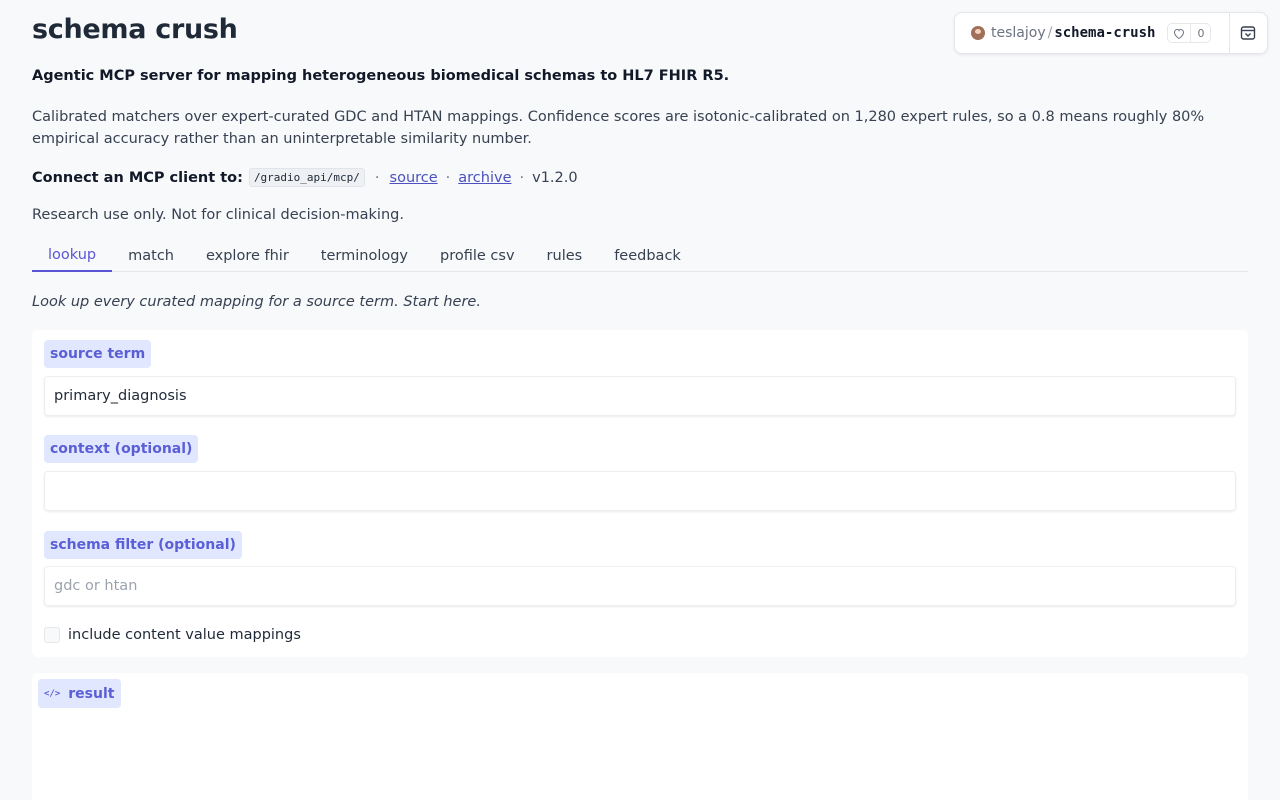 This screenshot has height=800, width=1280. What do you see at coordinates (640, 491) in the screenshot?
I see `context-input` at bounding box center [640, 491].